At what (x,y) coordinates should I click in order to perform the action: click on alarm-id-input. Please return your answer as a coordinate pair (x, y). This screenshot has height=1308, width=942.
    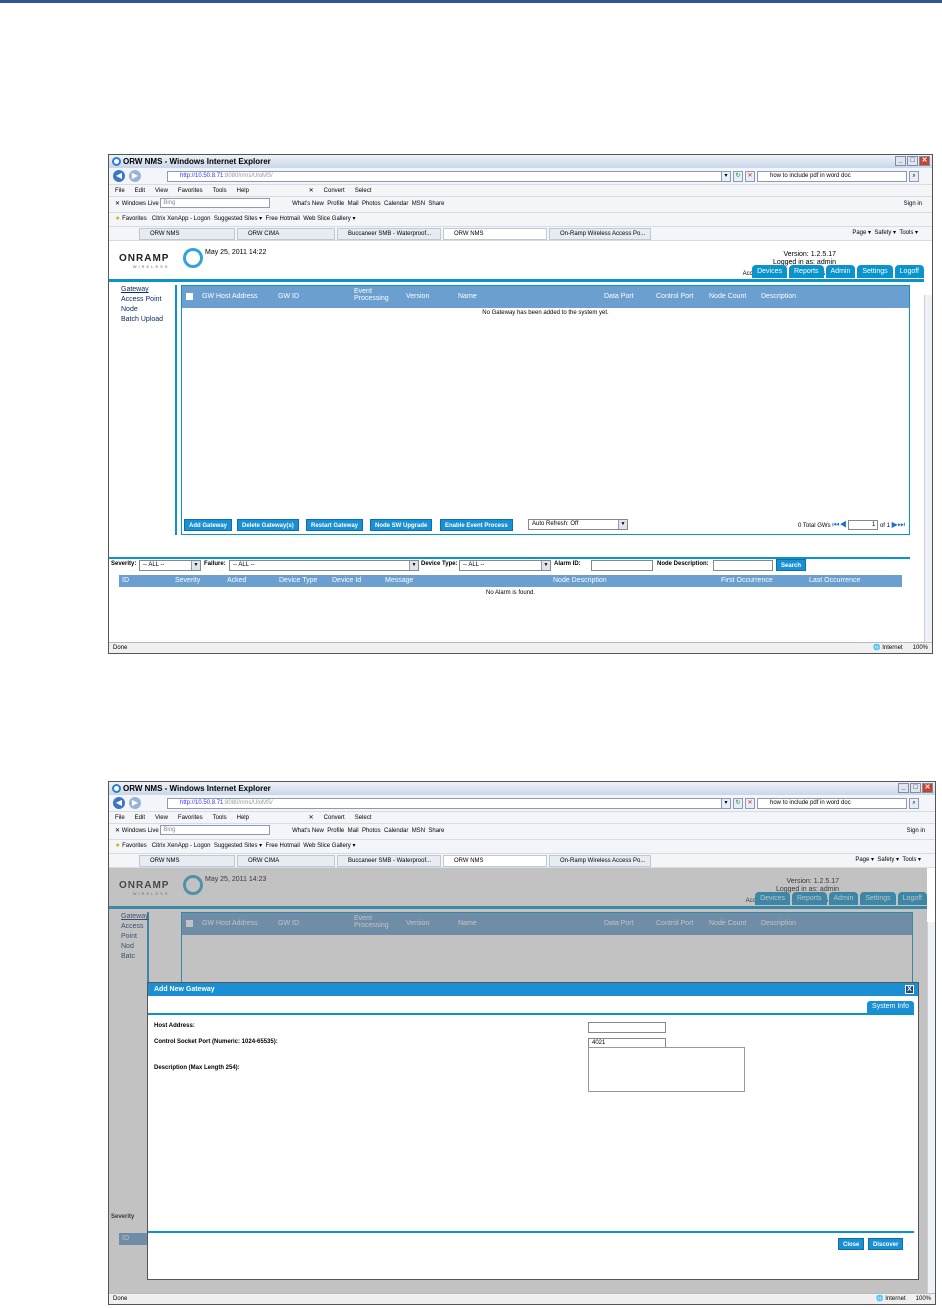
    Looking at the image, I should click on (622, 565).